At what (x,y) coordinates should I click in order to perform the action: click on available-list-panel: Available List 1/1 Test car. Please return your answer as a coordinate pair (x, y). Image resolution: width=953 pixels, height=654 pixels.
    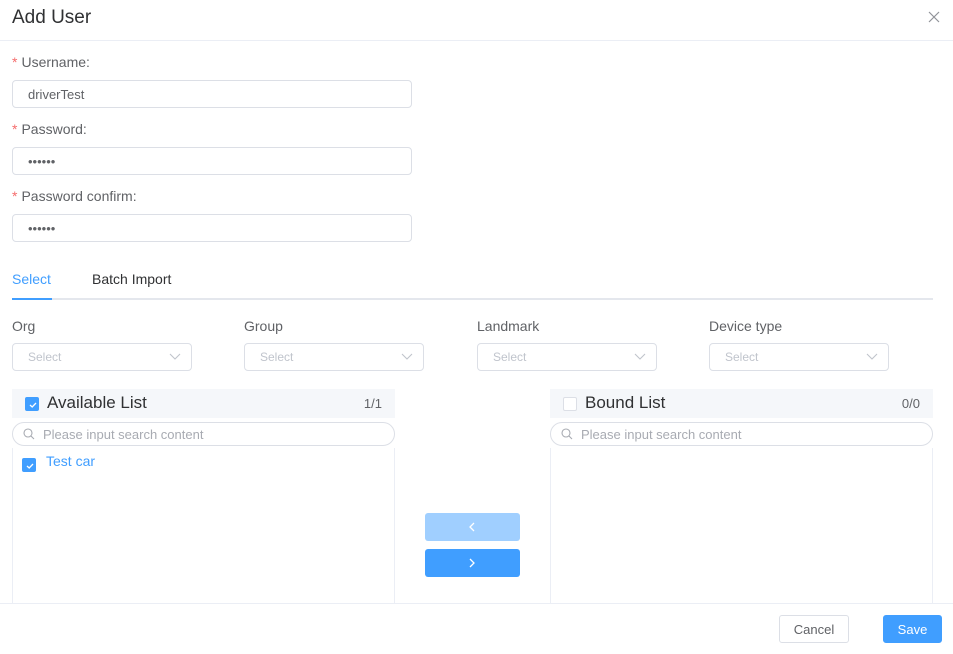
    Looking at the image, I should click on (203, 496).